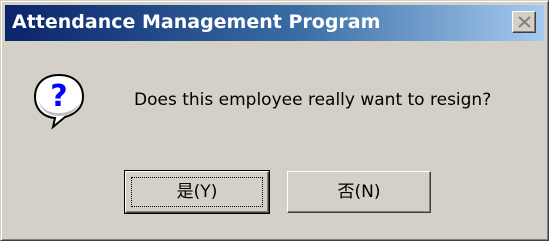  I want to click on question-icon: ?, so click(59, 101).